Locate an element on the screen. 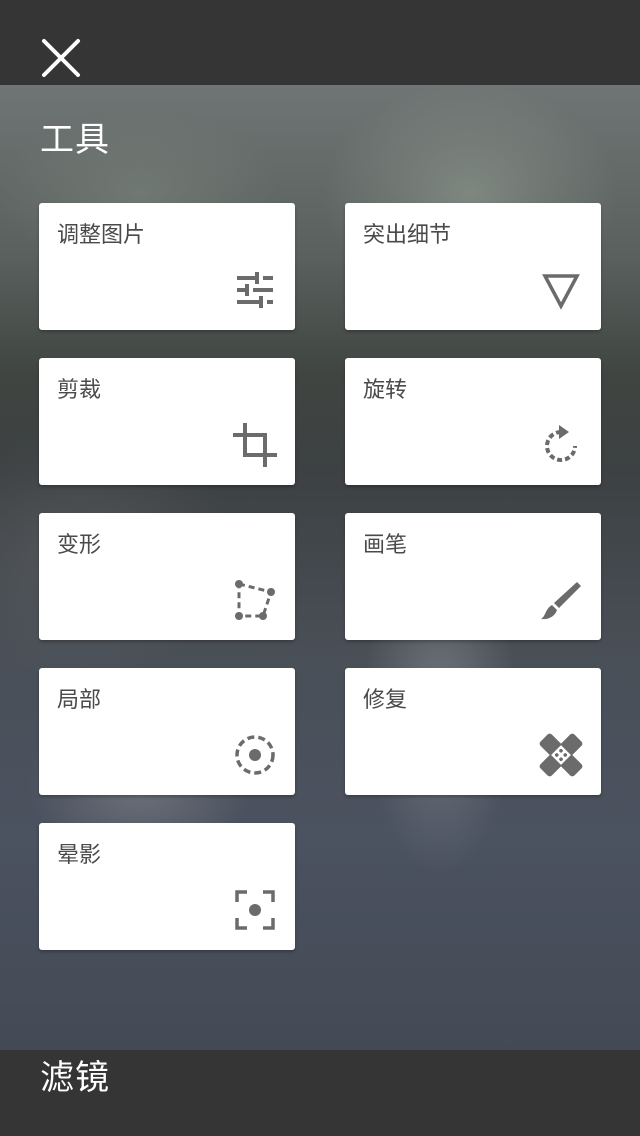 The height and width of the screenshot is (1136, 640). tool-card-brush: 画笔 is located at coordinates (473, 576).